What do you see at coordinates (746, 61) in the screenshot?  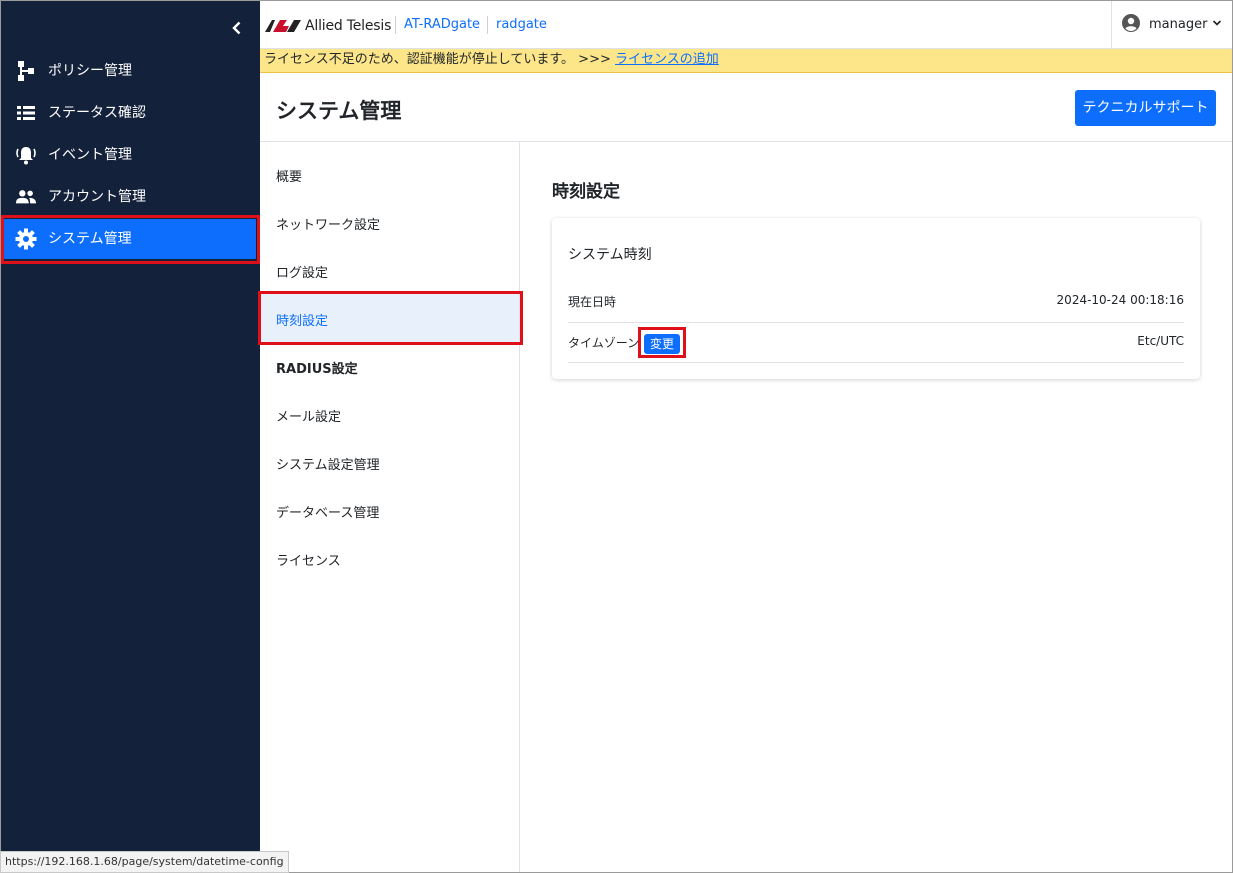 I see `license-warning-banner: ライセンス不足のため、認証機能が停止しています。 >>> ライセンスの追加` at bounding box center [746, 61].